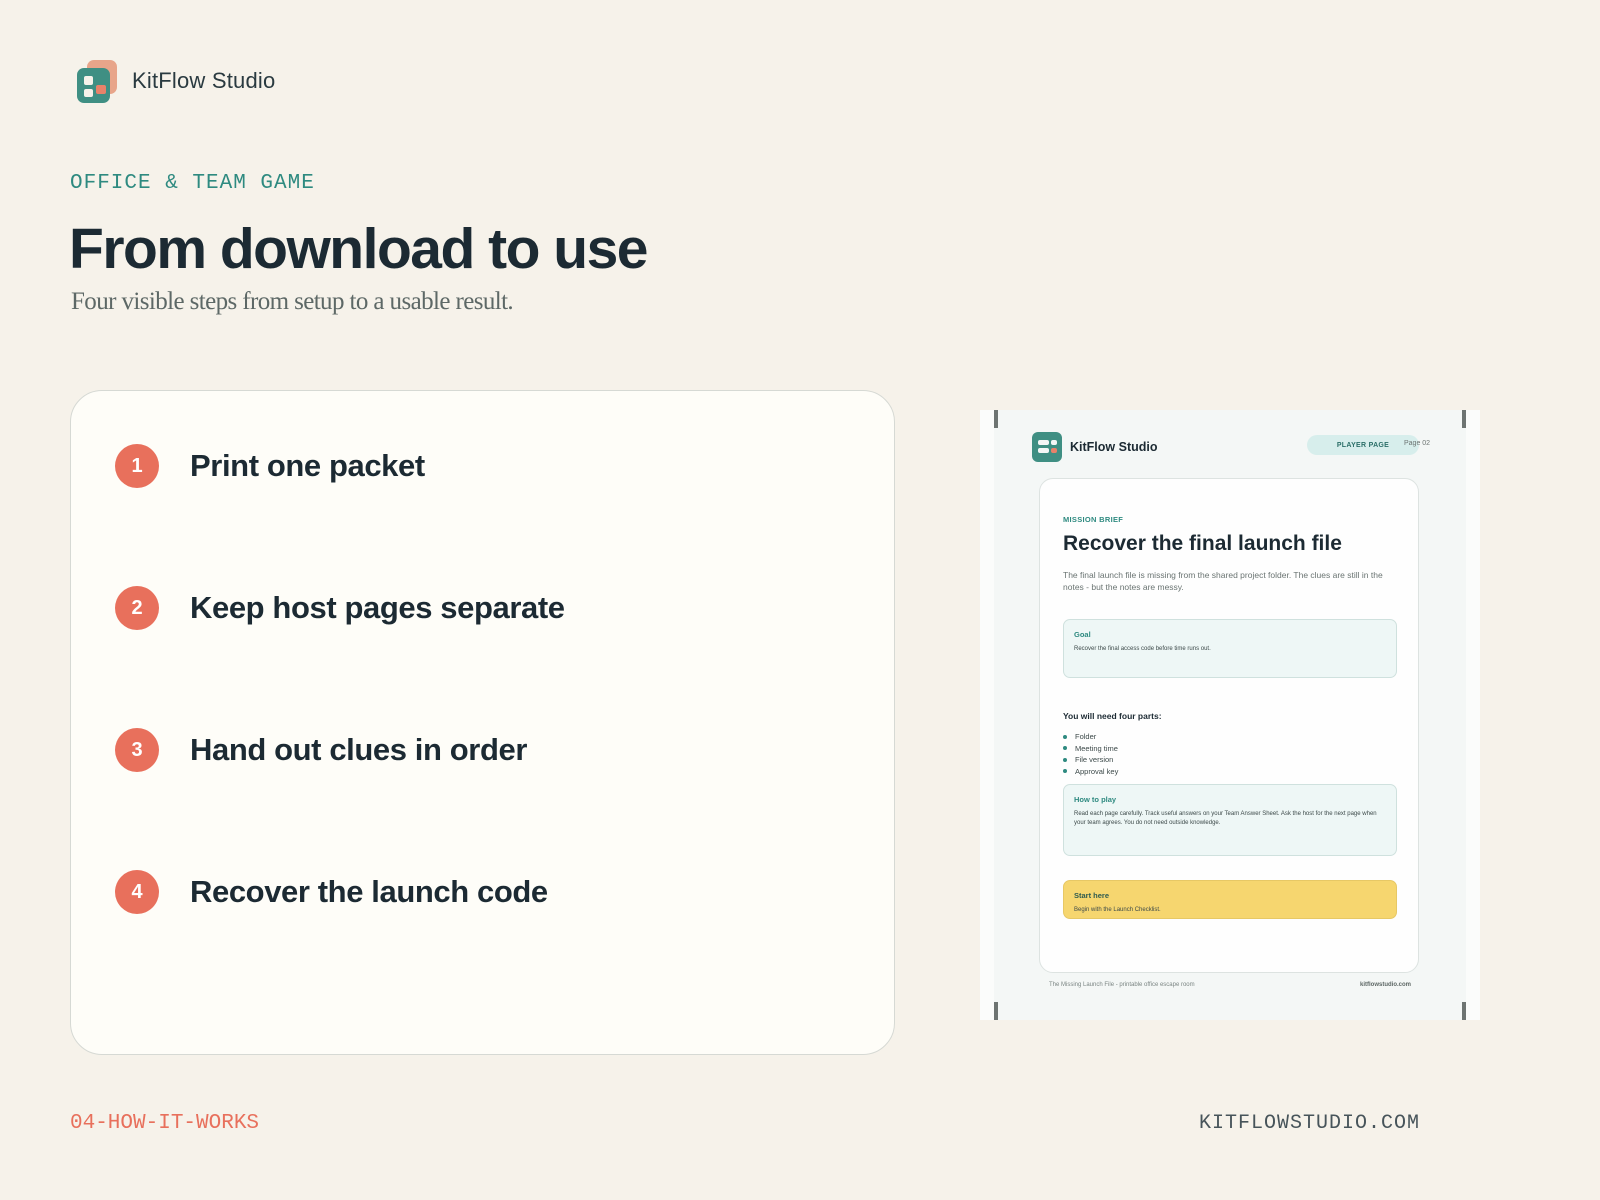 Image resolution: width=1600 pixels, height=1200 pixels. I want to click on brand-name: KitFlow Studio, so click(204, 80).